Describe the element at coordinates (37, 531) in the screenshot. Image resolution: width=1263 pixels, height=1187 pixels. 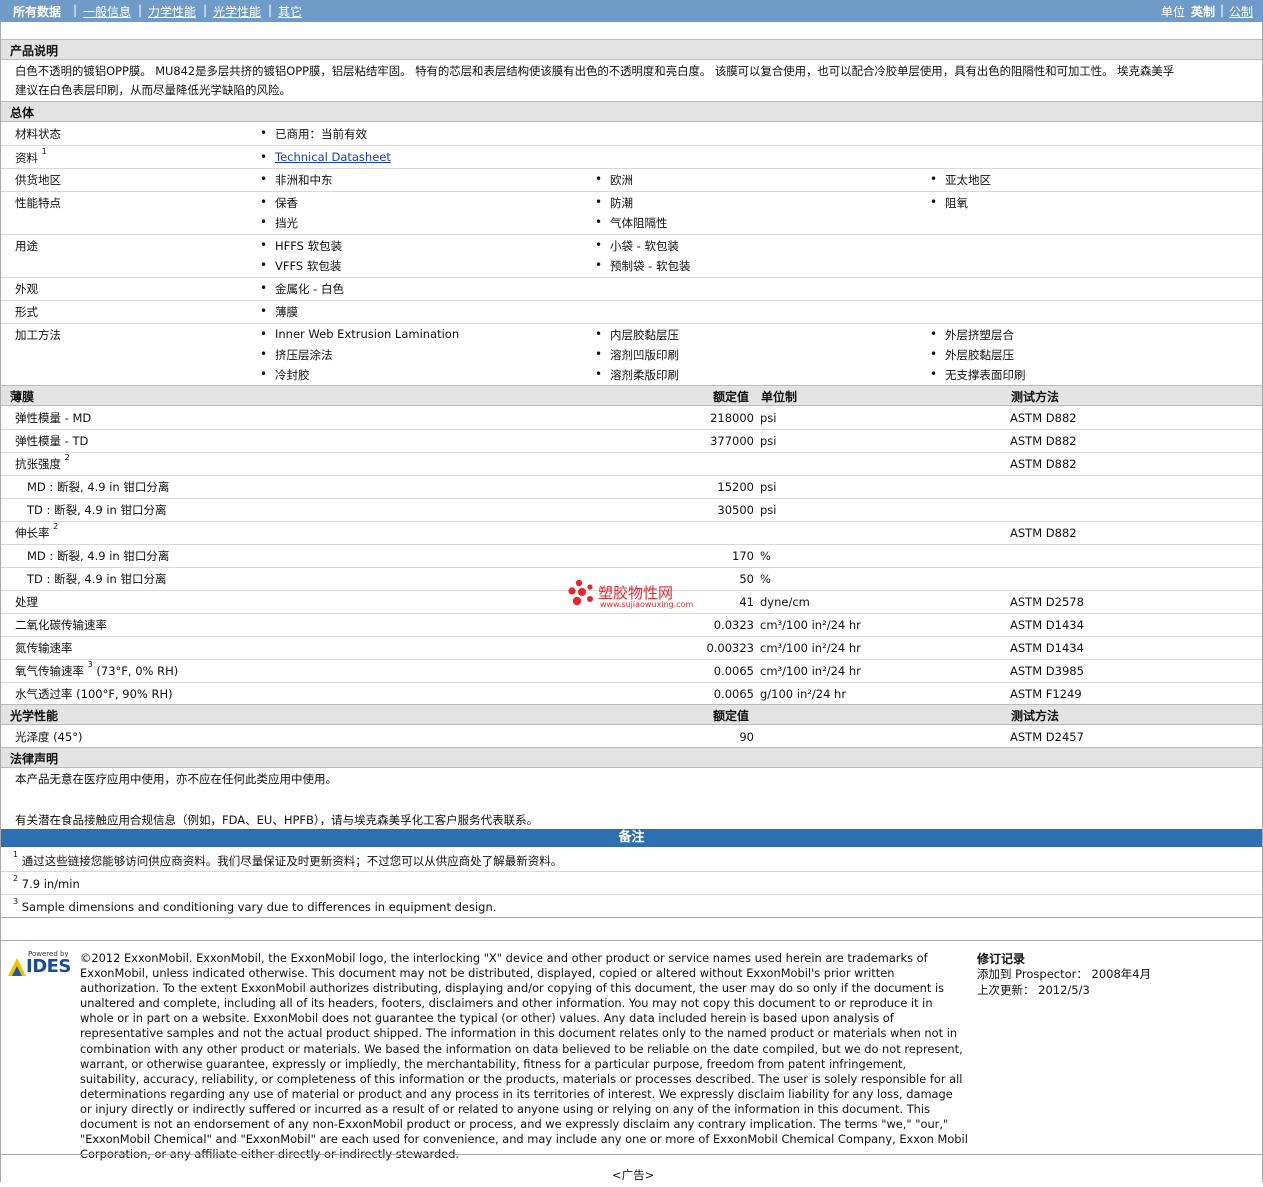
I see `row-label: 伸长率 2` at that location.